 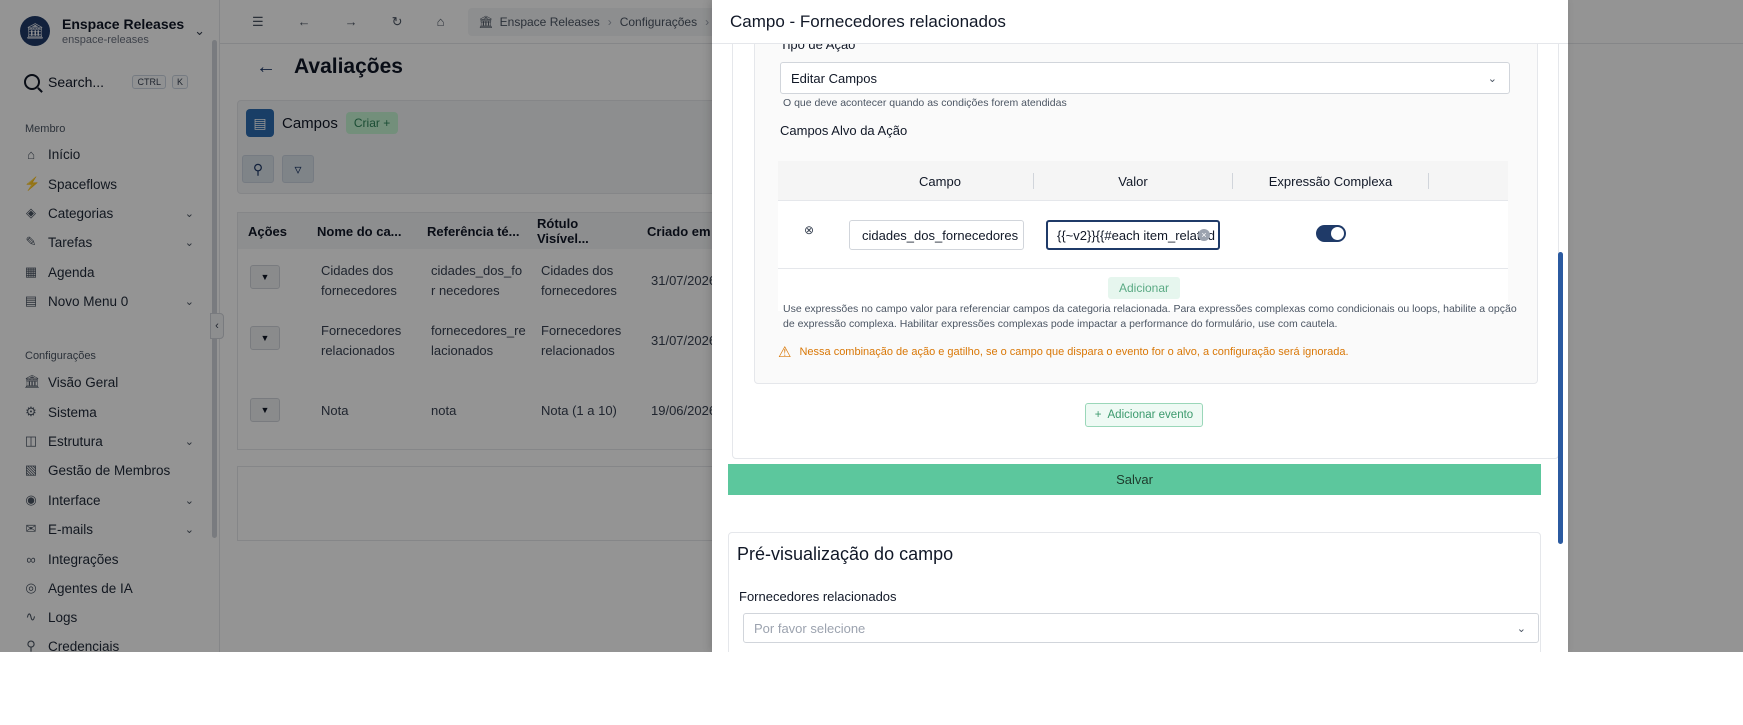 What do you see at coordinates (109, 184) in the screenshot?
I see `sidebar-item-spaceflows: ⚡ Spaceflows` at bounding box center [109, 184].